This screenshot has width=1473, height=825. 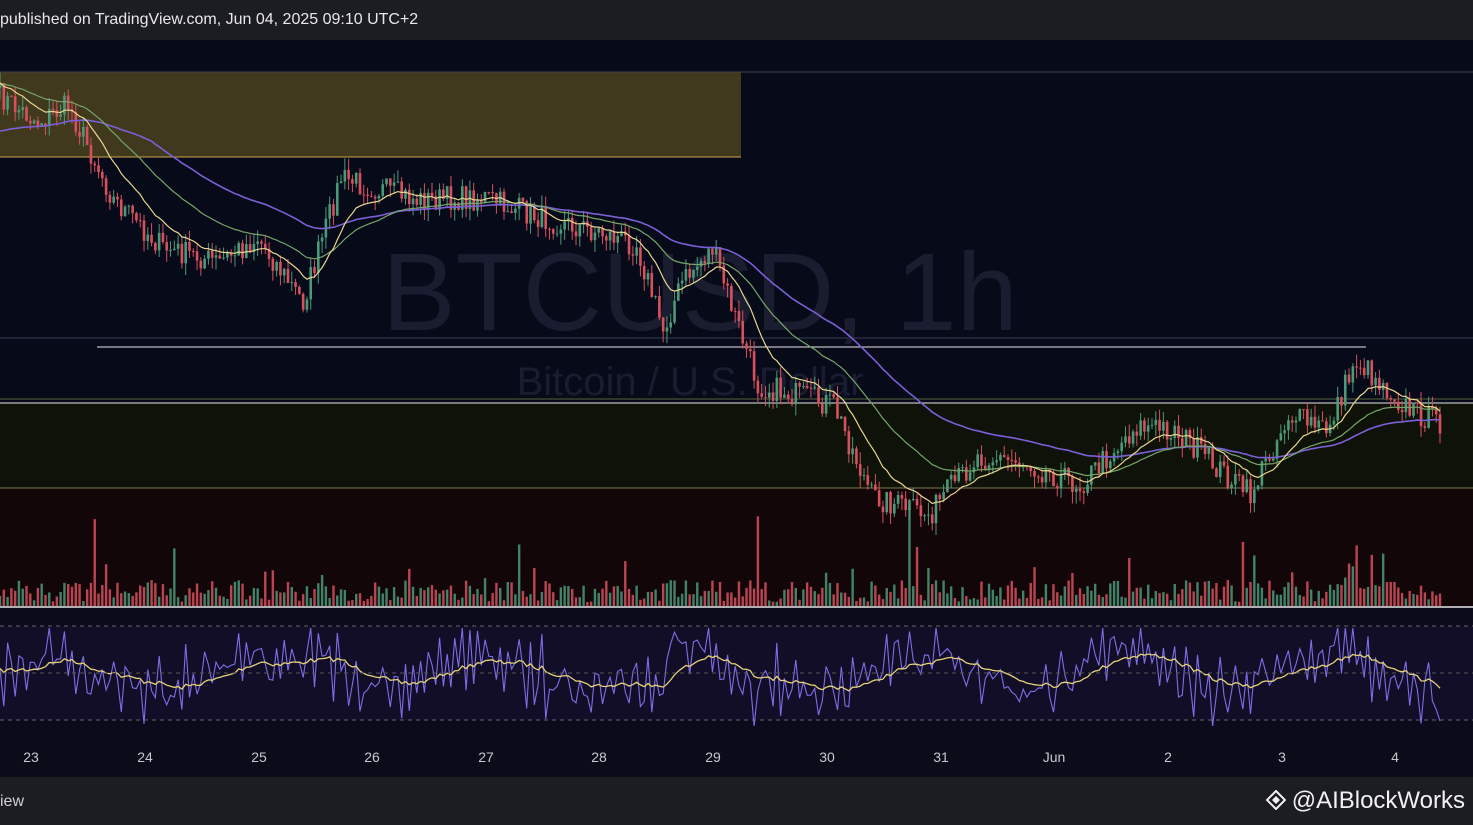 What do you see at coordinates (372, 757) in the screenshot?
I see `x-tick-label: 26` at bounding box center [372, 757].